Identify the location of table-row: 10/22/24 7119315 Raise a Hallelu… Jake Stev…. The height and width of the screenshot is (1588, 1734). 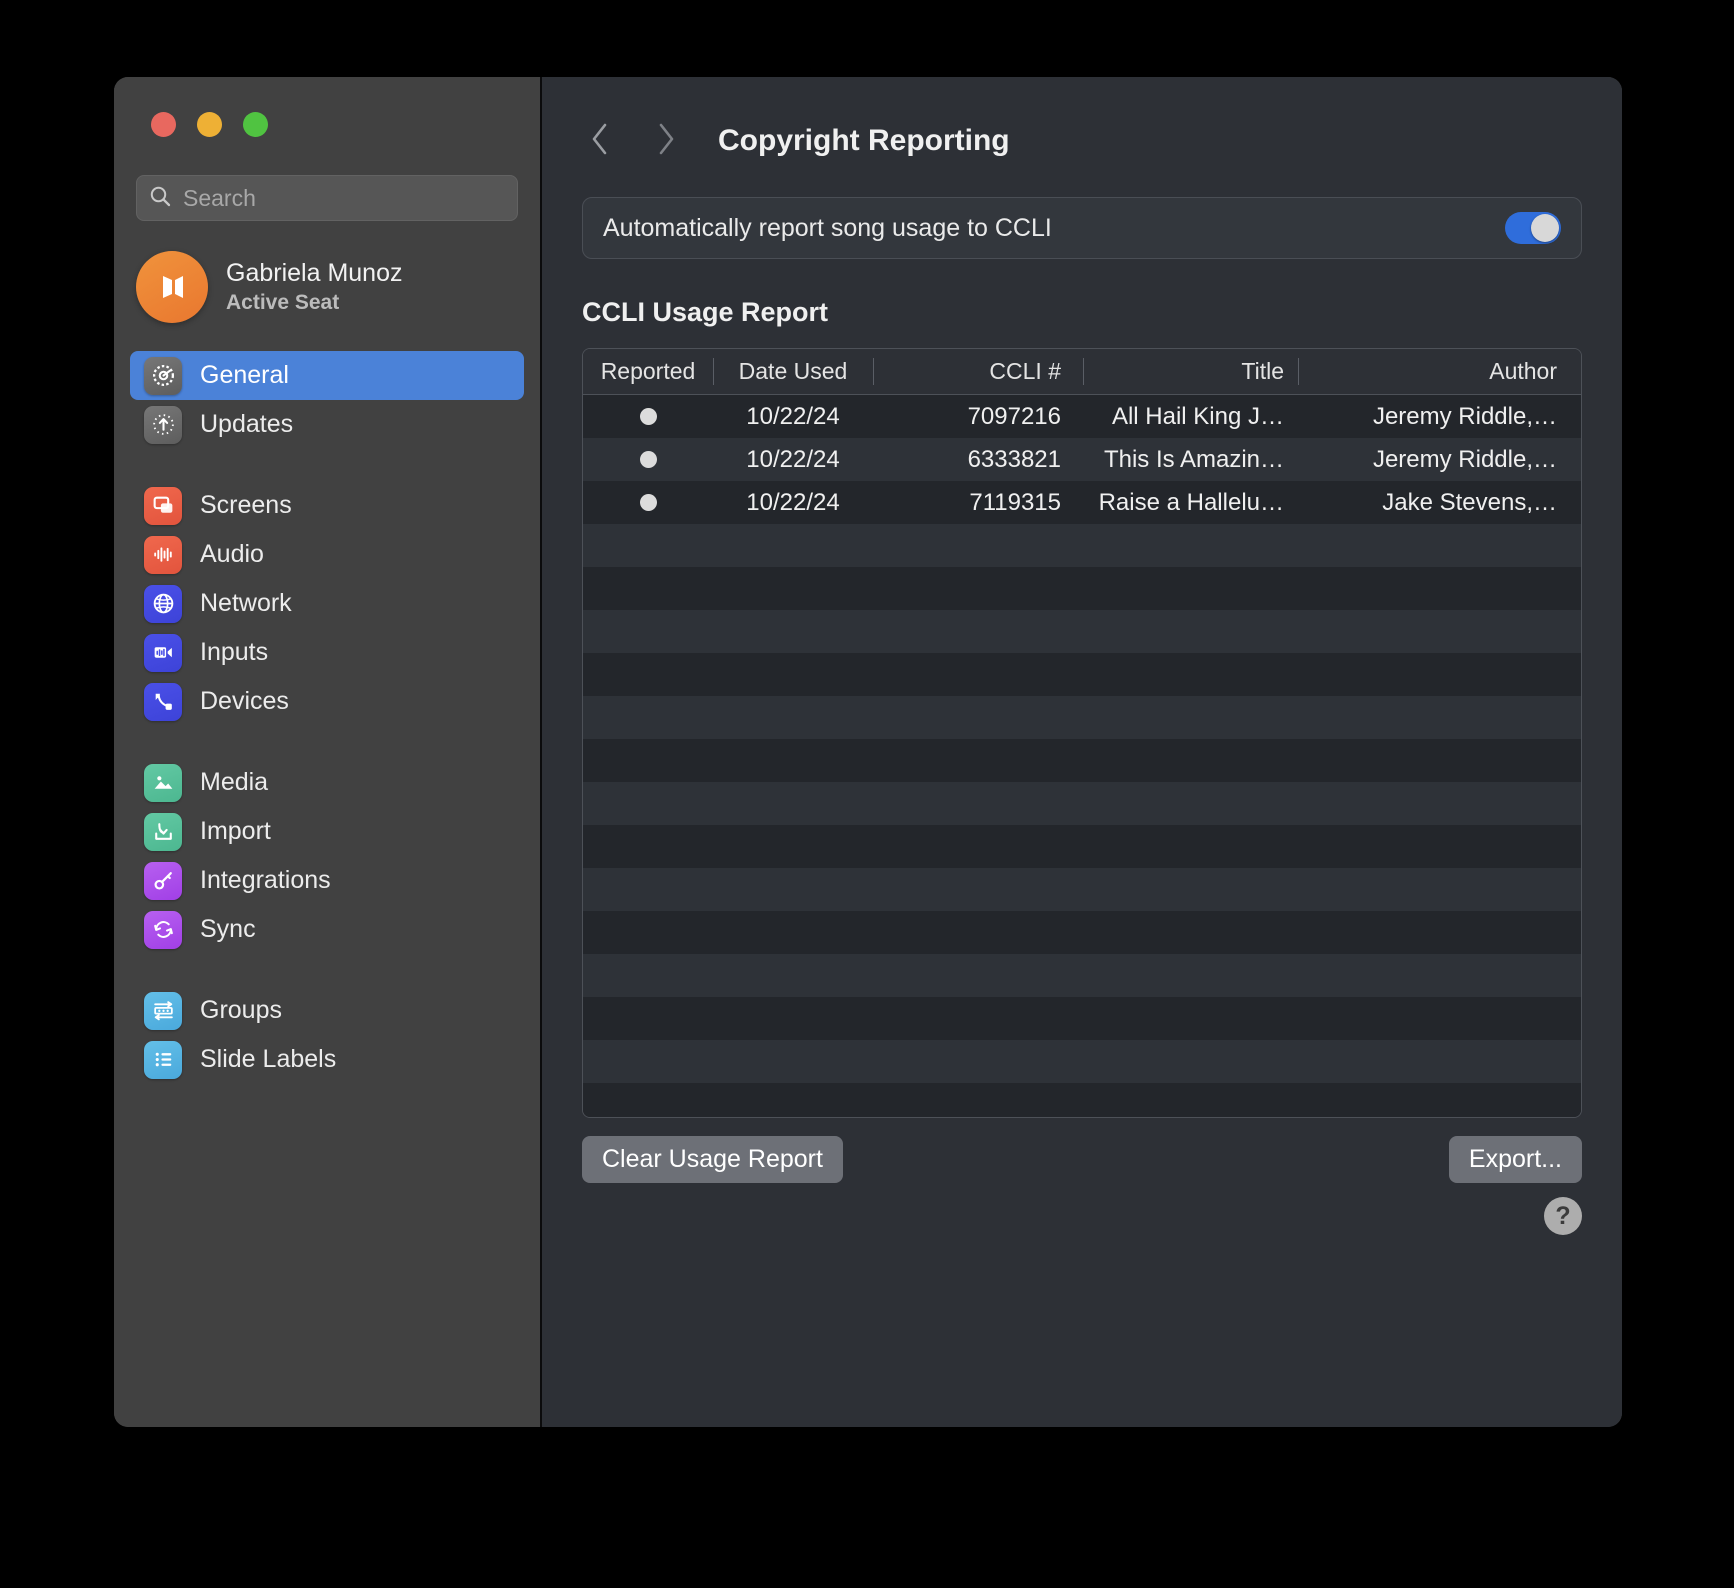
(1082, 502).